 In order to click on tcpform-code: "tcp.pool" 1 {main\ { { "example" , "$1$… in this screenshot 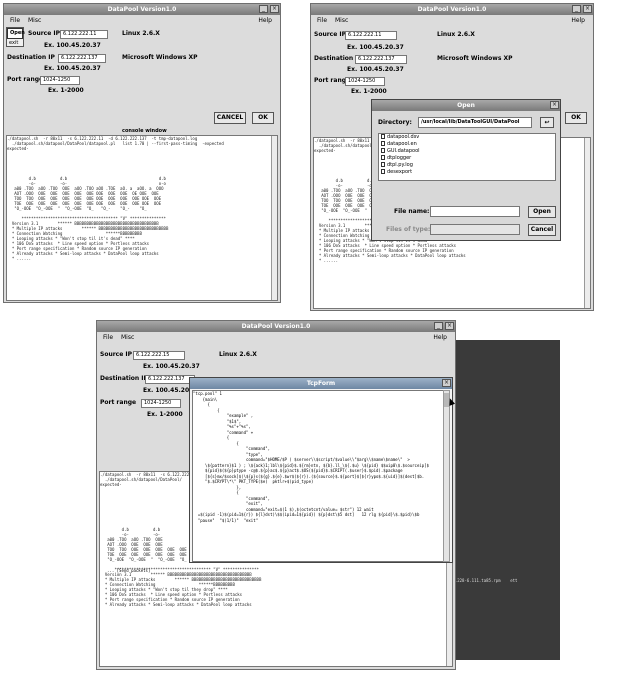, I will do `click(311, 457)`.